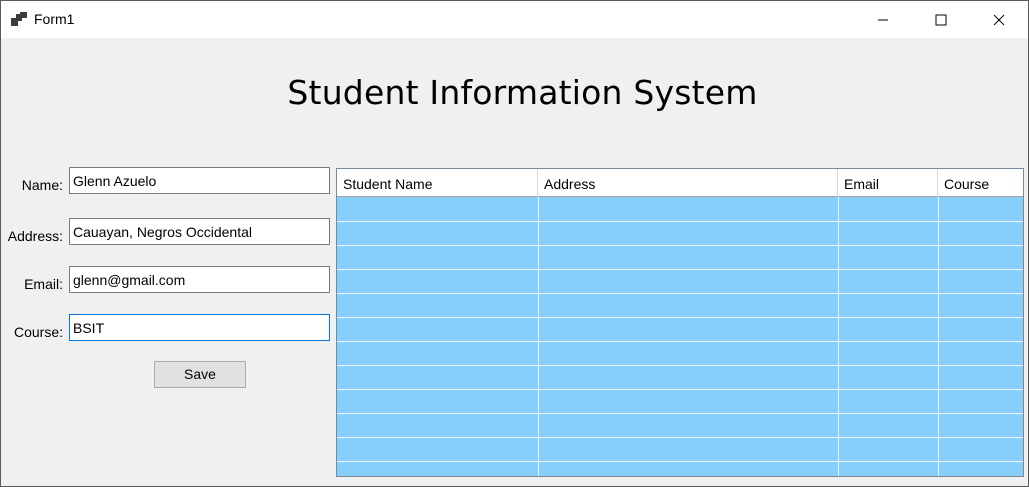 This screenshot has height=487, width=1029. Describe the element at coordinates (38, 332) in the screenshot. I see `course-label: Course:` at that location.